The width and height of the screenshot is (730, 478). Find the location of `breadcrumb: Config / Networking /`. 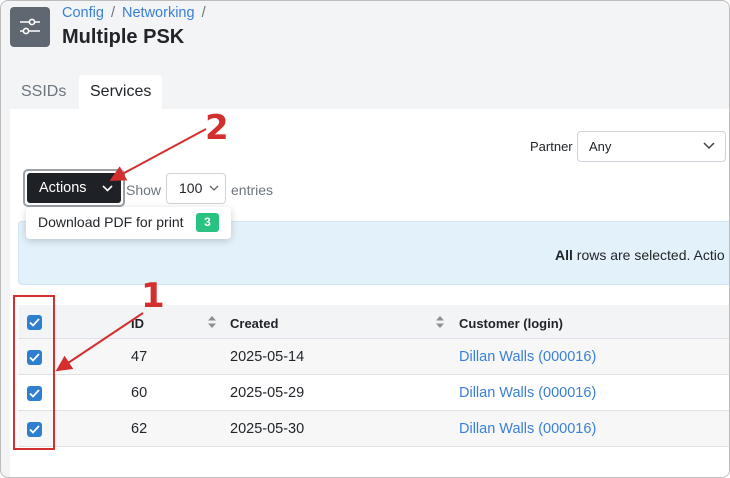

breadcrumb: Config / Networking / is located at coordinates (135, 13).